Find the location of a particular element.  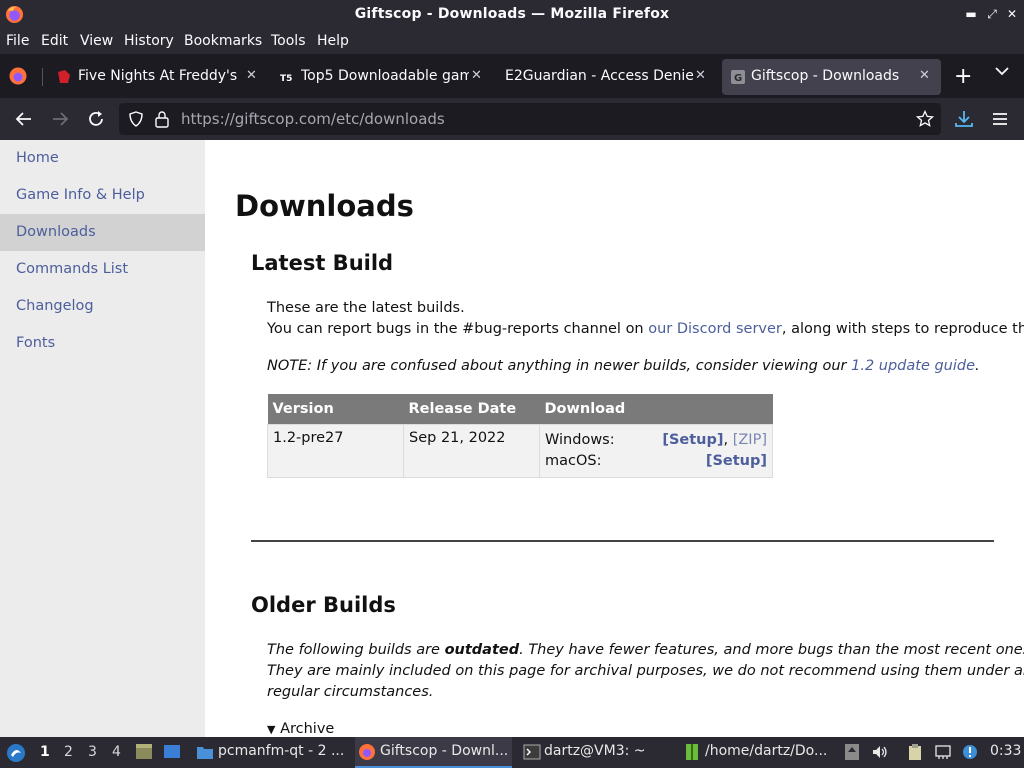

workspace-2: 2 is located at coordinates (68, 752).